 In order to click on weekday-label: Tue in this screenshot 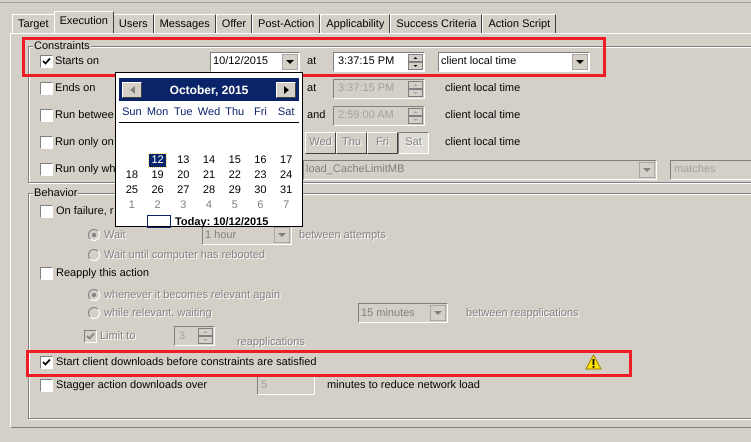, I will do `click(183, 112)`.